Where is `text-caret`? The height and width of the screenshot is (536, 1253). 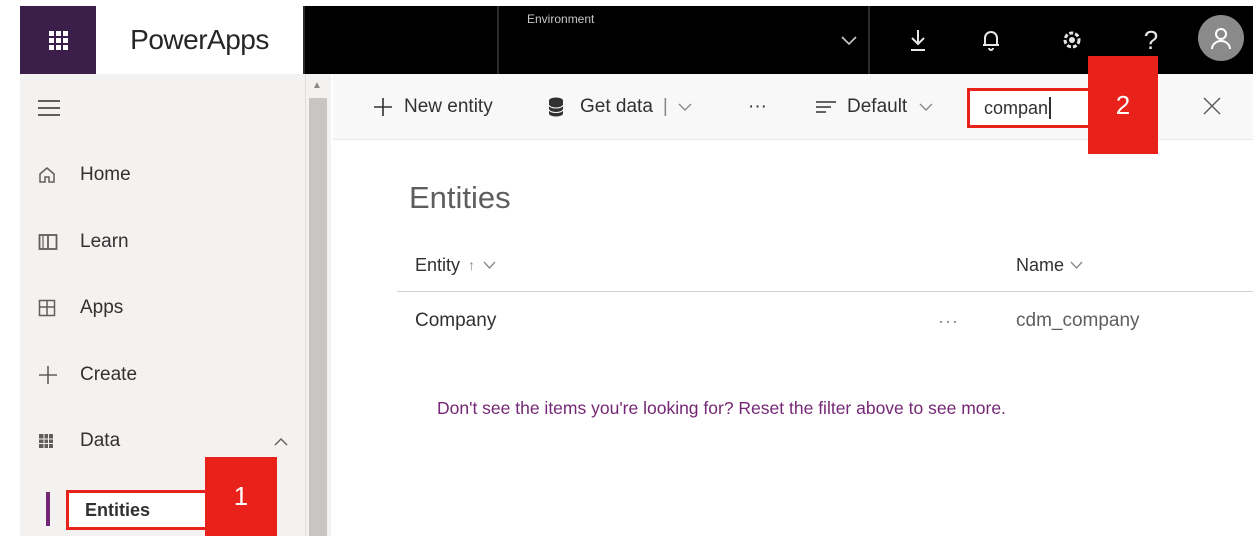
text-caret is located at coordinates (1050, 108).